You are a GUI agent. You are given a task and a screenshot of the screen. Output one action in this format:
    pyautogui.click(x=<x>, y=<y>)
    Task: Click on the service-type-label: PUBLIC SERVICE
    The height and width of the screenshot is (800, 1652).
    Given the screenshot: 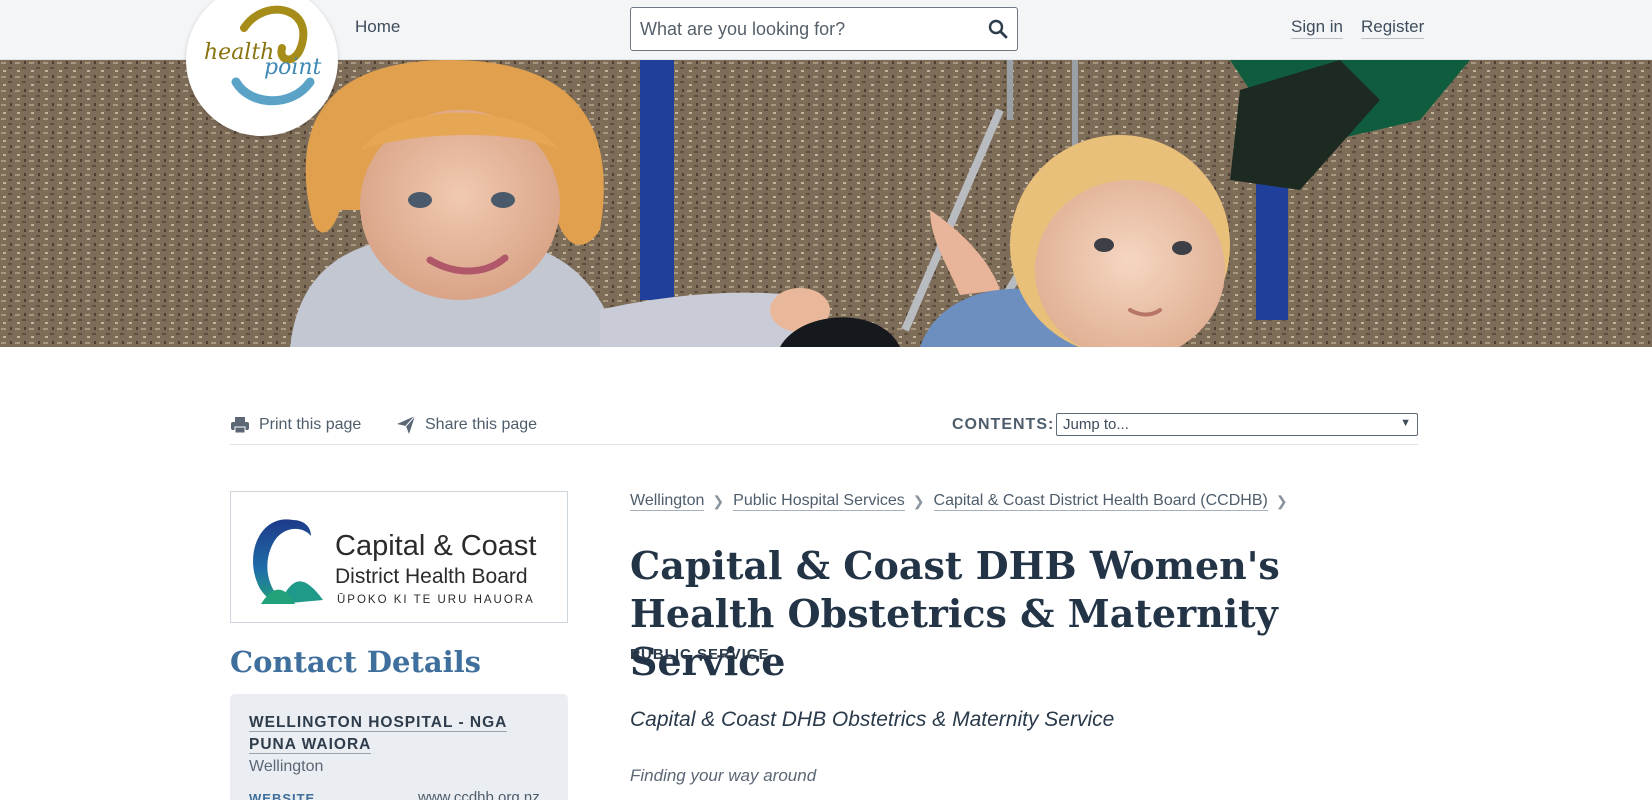 What is the action you would take?
    pyautogui.click(x=700, y=654)
    